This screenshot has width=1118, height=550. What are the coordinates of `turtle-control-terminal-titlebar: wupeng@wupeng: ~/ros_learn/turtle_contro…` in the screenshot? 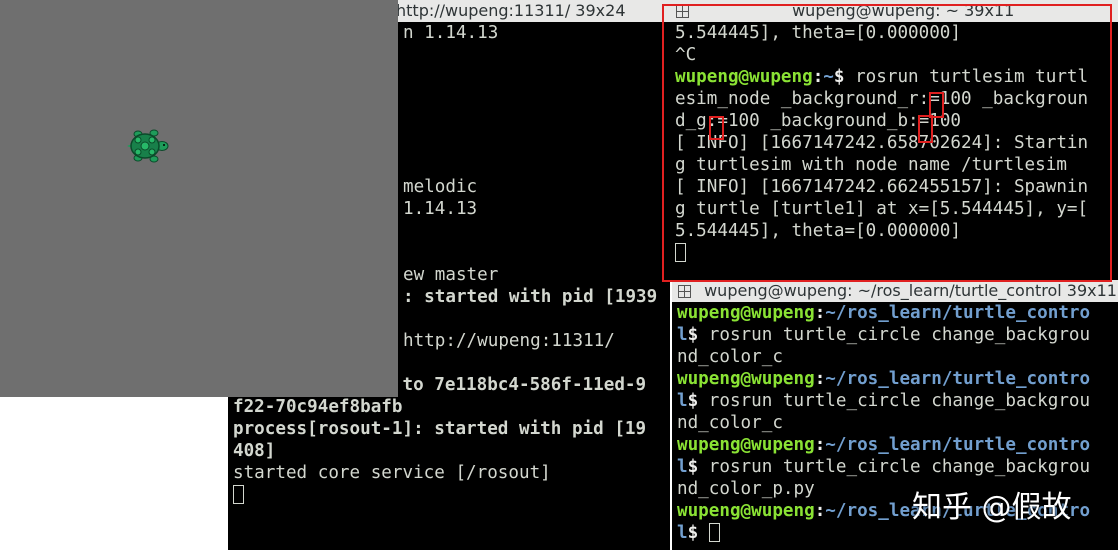 It's located at (895, 291).